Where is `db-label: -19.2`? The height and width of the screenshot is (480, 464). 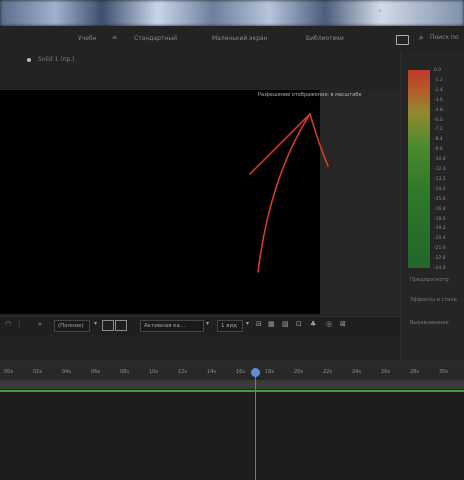
db-label: -19.2 is located at coordinates (440, 229).